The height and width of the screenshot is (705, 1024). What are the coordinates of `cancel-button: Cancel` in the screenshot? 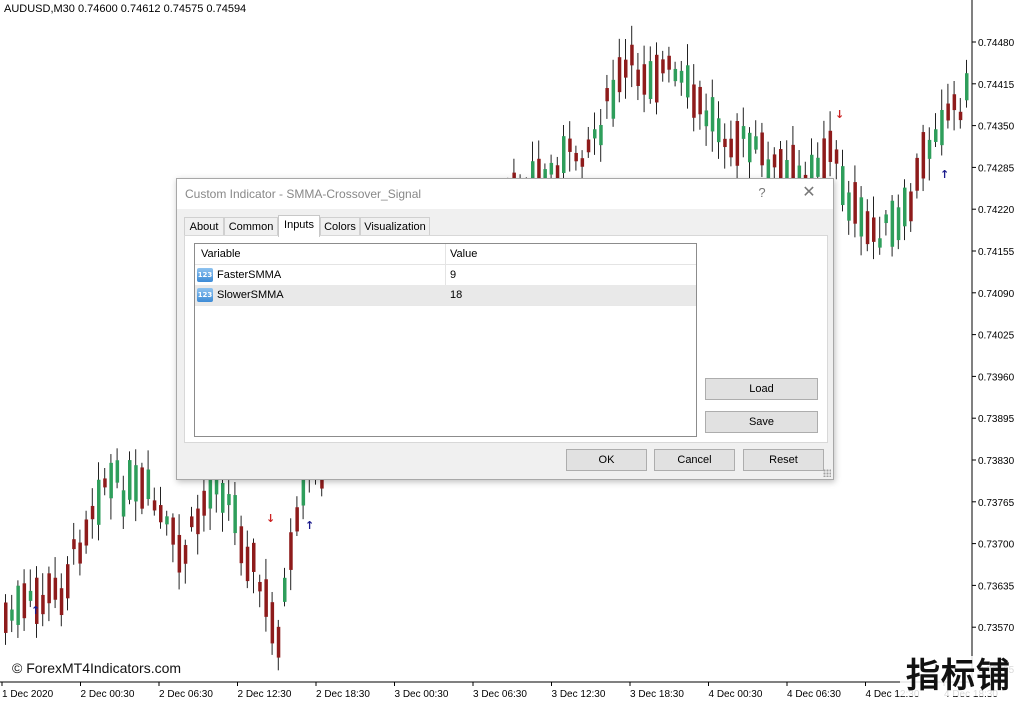 It's located at (694, 460).